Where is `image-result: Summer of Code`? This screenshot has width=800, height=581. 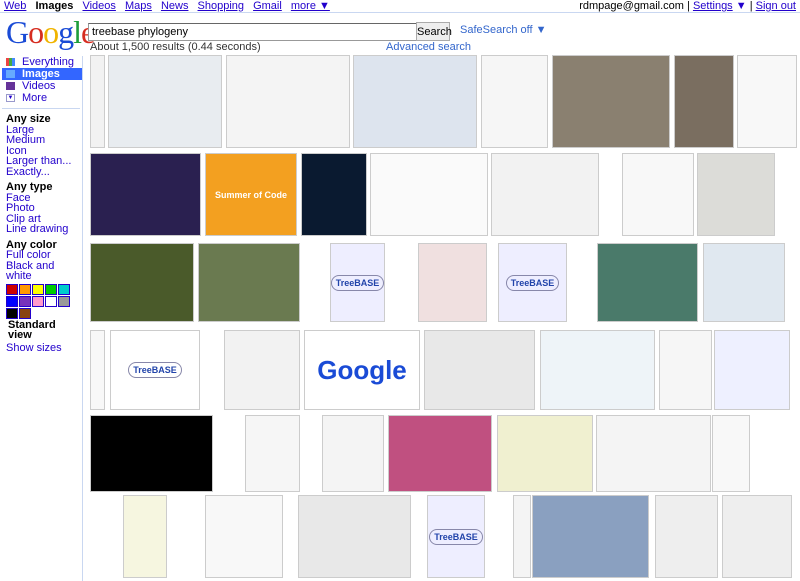 image-result: Summer of Code is located at coordinates (251, 194).